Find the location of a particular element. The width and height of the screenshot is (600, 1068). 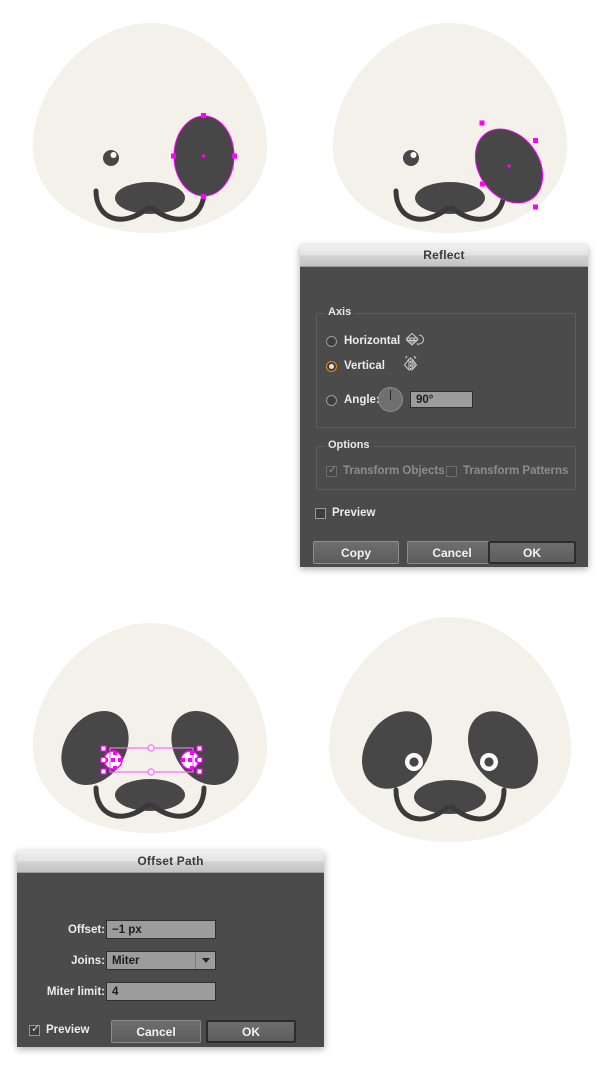

panel-panda-both-eyes-selected is located at coordinates (150, 730).